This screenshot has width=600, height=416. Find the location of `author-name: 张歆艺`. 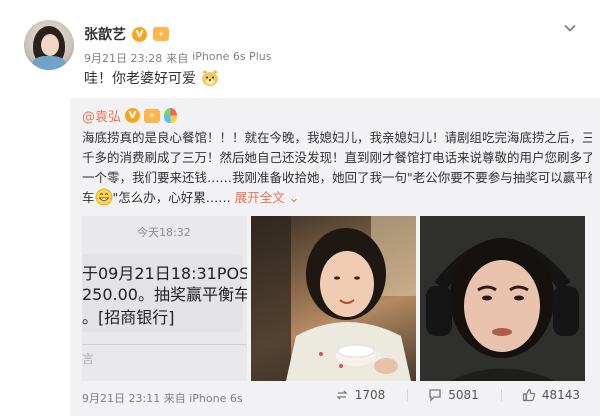

author-name: 张歆艺 is located at coordinates (105, 34).